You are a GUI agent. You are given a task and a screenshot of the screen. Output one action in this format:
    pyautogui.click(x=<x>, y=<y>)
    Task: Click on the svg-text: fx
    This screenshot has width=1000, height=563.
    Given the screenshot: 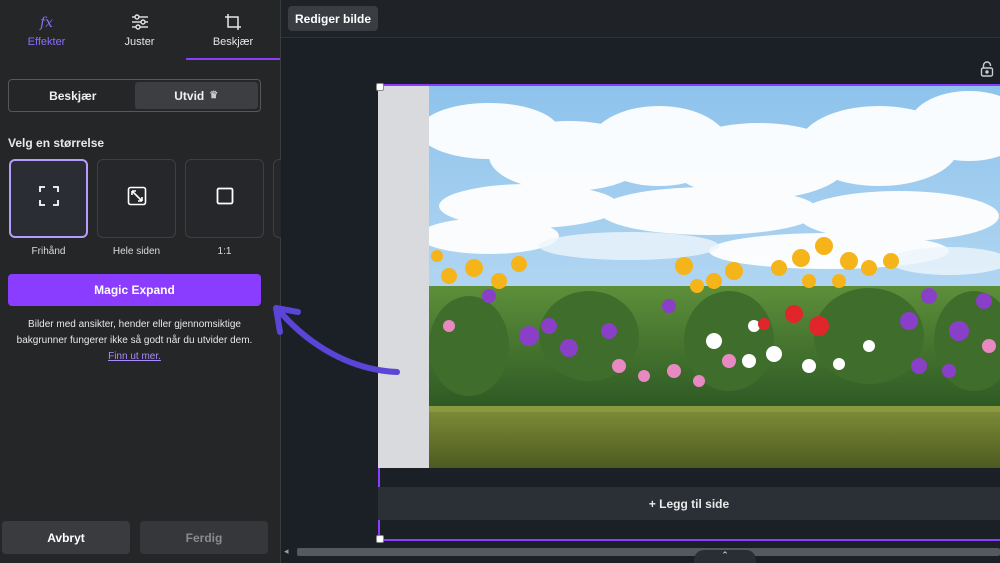 What is the action you would take?
    pyautogui.click(x=46, y=22)
    